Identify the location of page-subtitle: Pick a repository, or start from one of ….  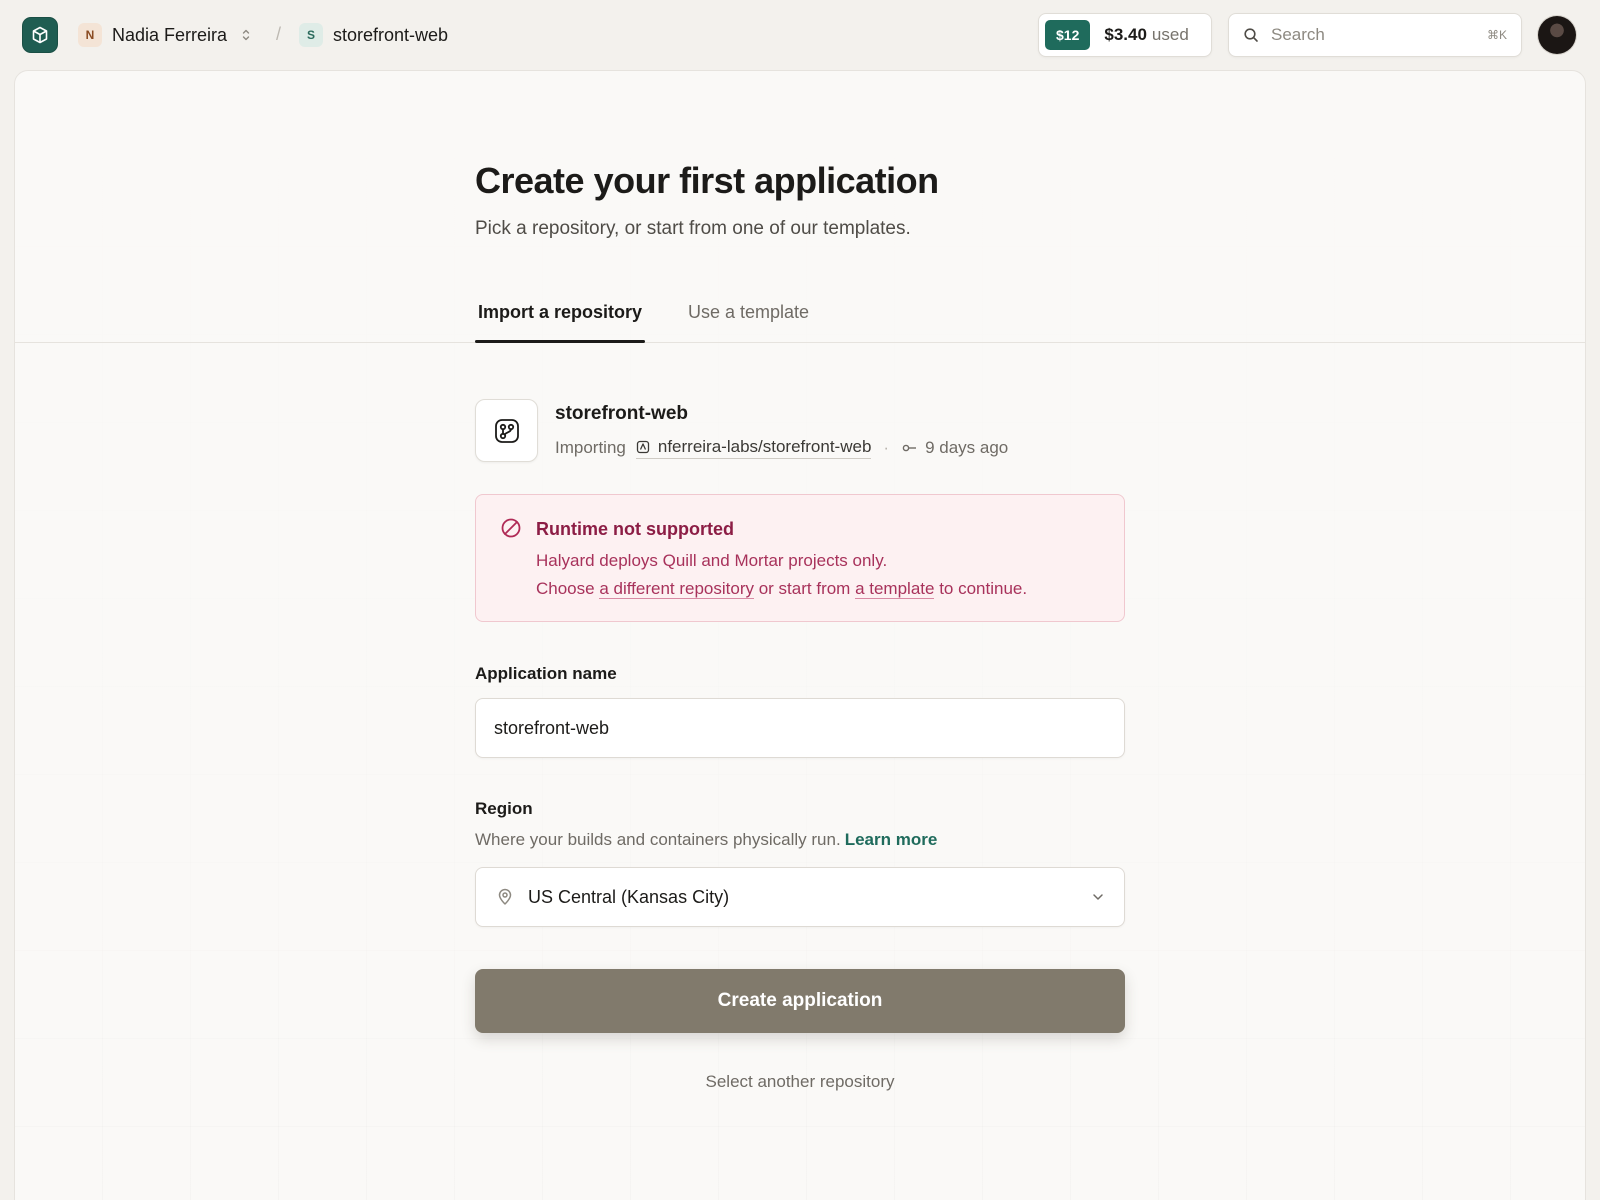
(693, 228).